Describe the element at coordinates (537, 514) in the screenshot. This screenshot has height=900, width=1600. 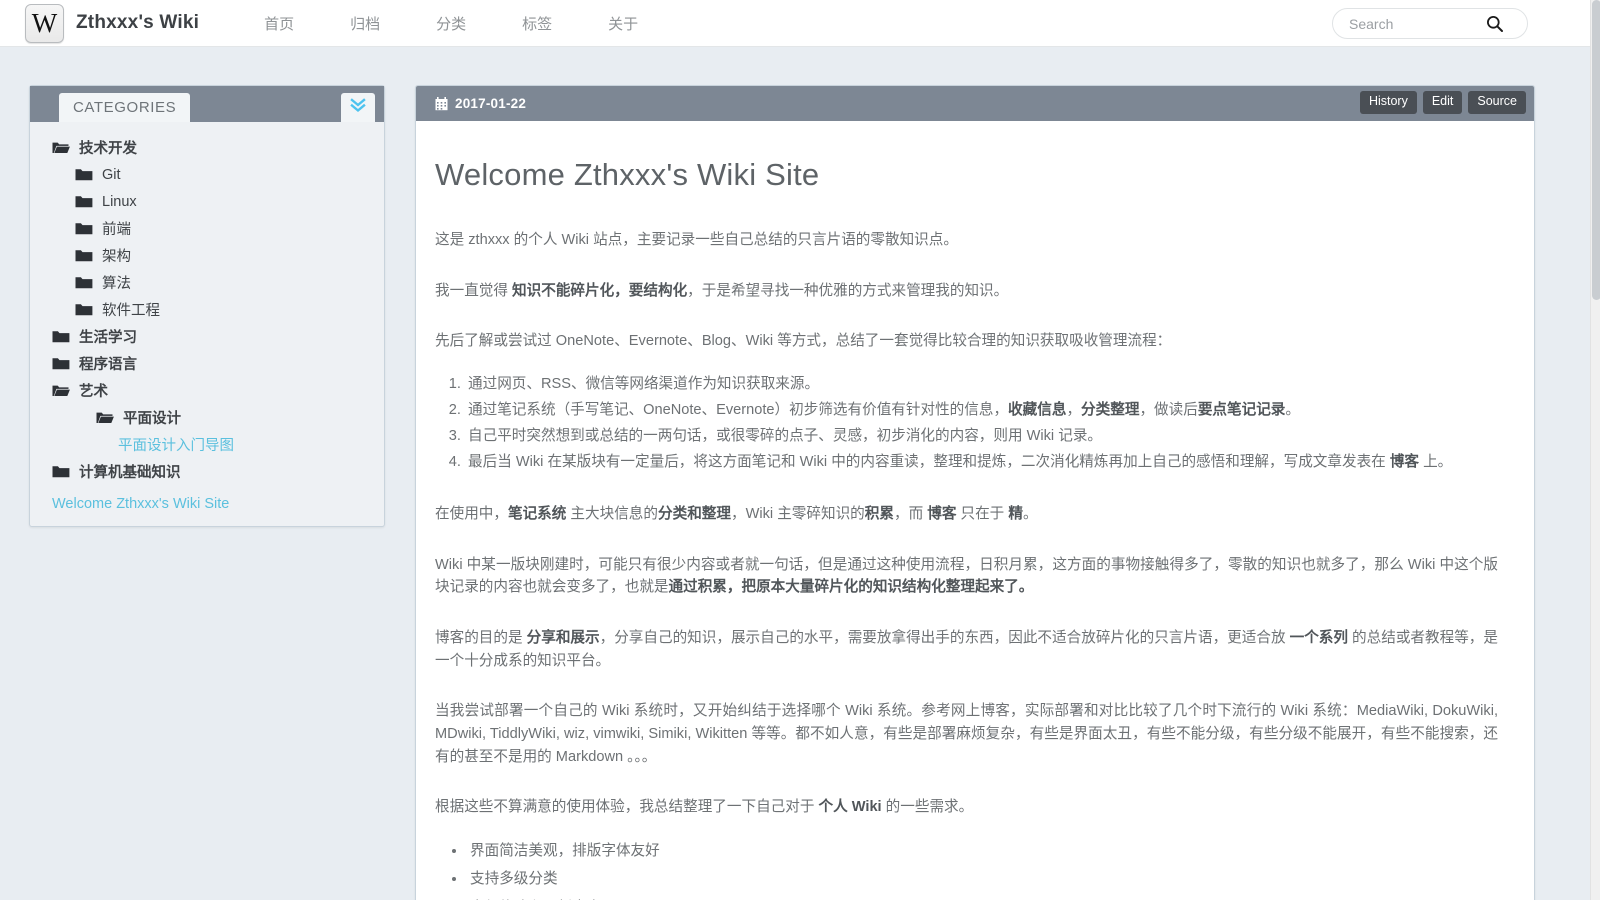
I see `text-bold: 笔记系统` at that location.